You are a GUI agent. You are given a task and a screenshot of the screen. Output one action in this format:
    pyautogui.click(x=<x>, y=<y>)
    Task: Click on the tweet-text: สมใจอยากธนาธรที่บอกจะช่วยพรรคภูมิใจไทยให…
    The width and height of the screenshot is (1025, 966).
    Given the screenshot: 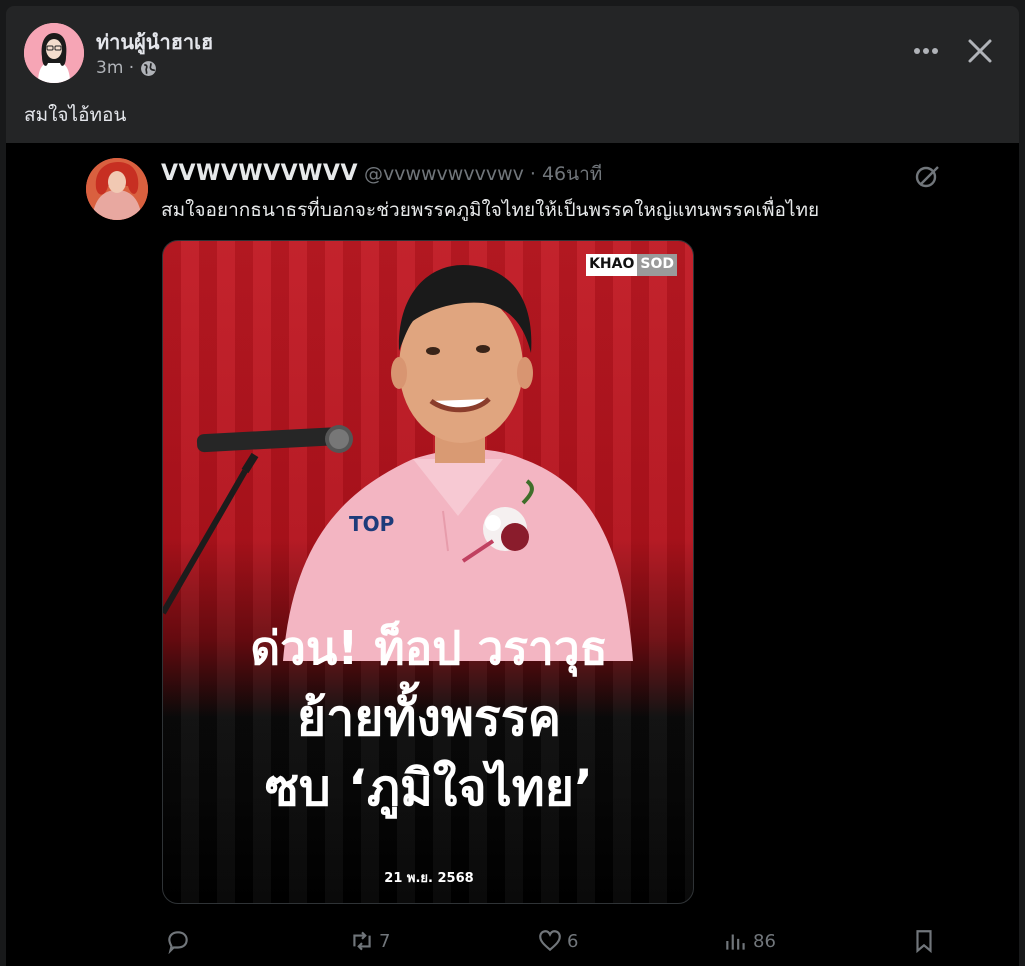 What is the action you would take?
    pyautogui.click(x=490, y=210)
    